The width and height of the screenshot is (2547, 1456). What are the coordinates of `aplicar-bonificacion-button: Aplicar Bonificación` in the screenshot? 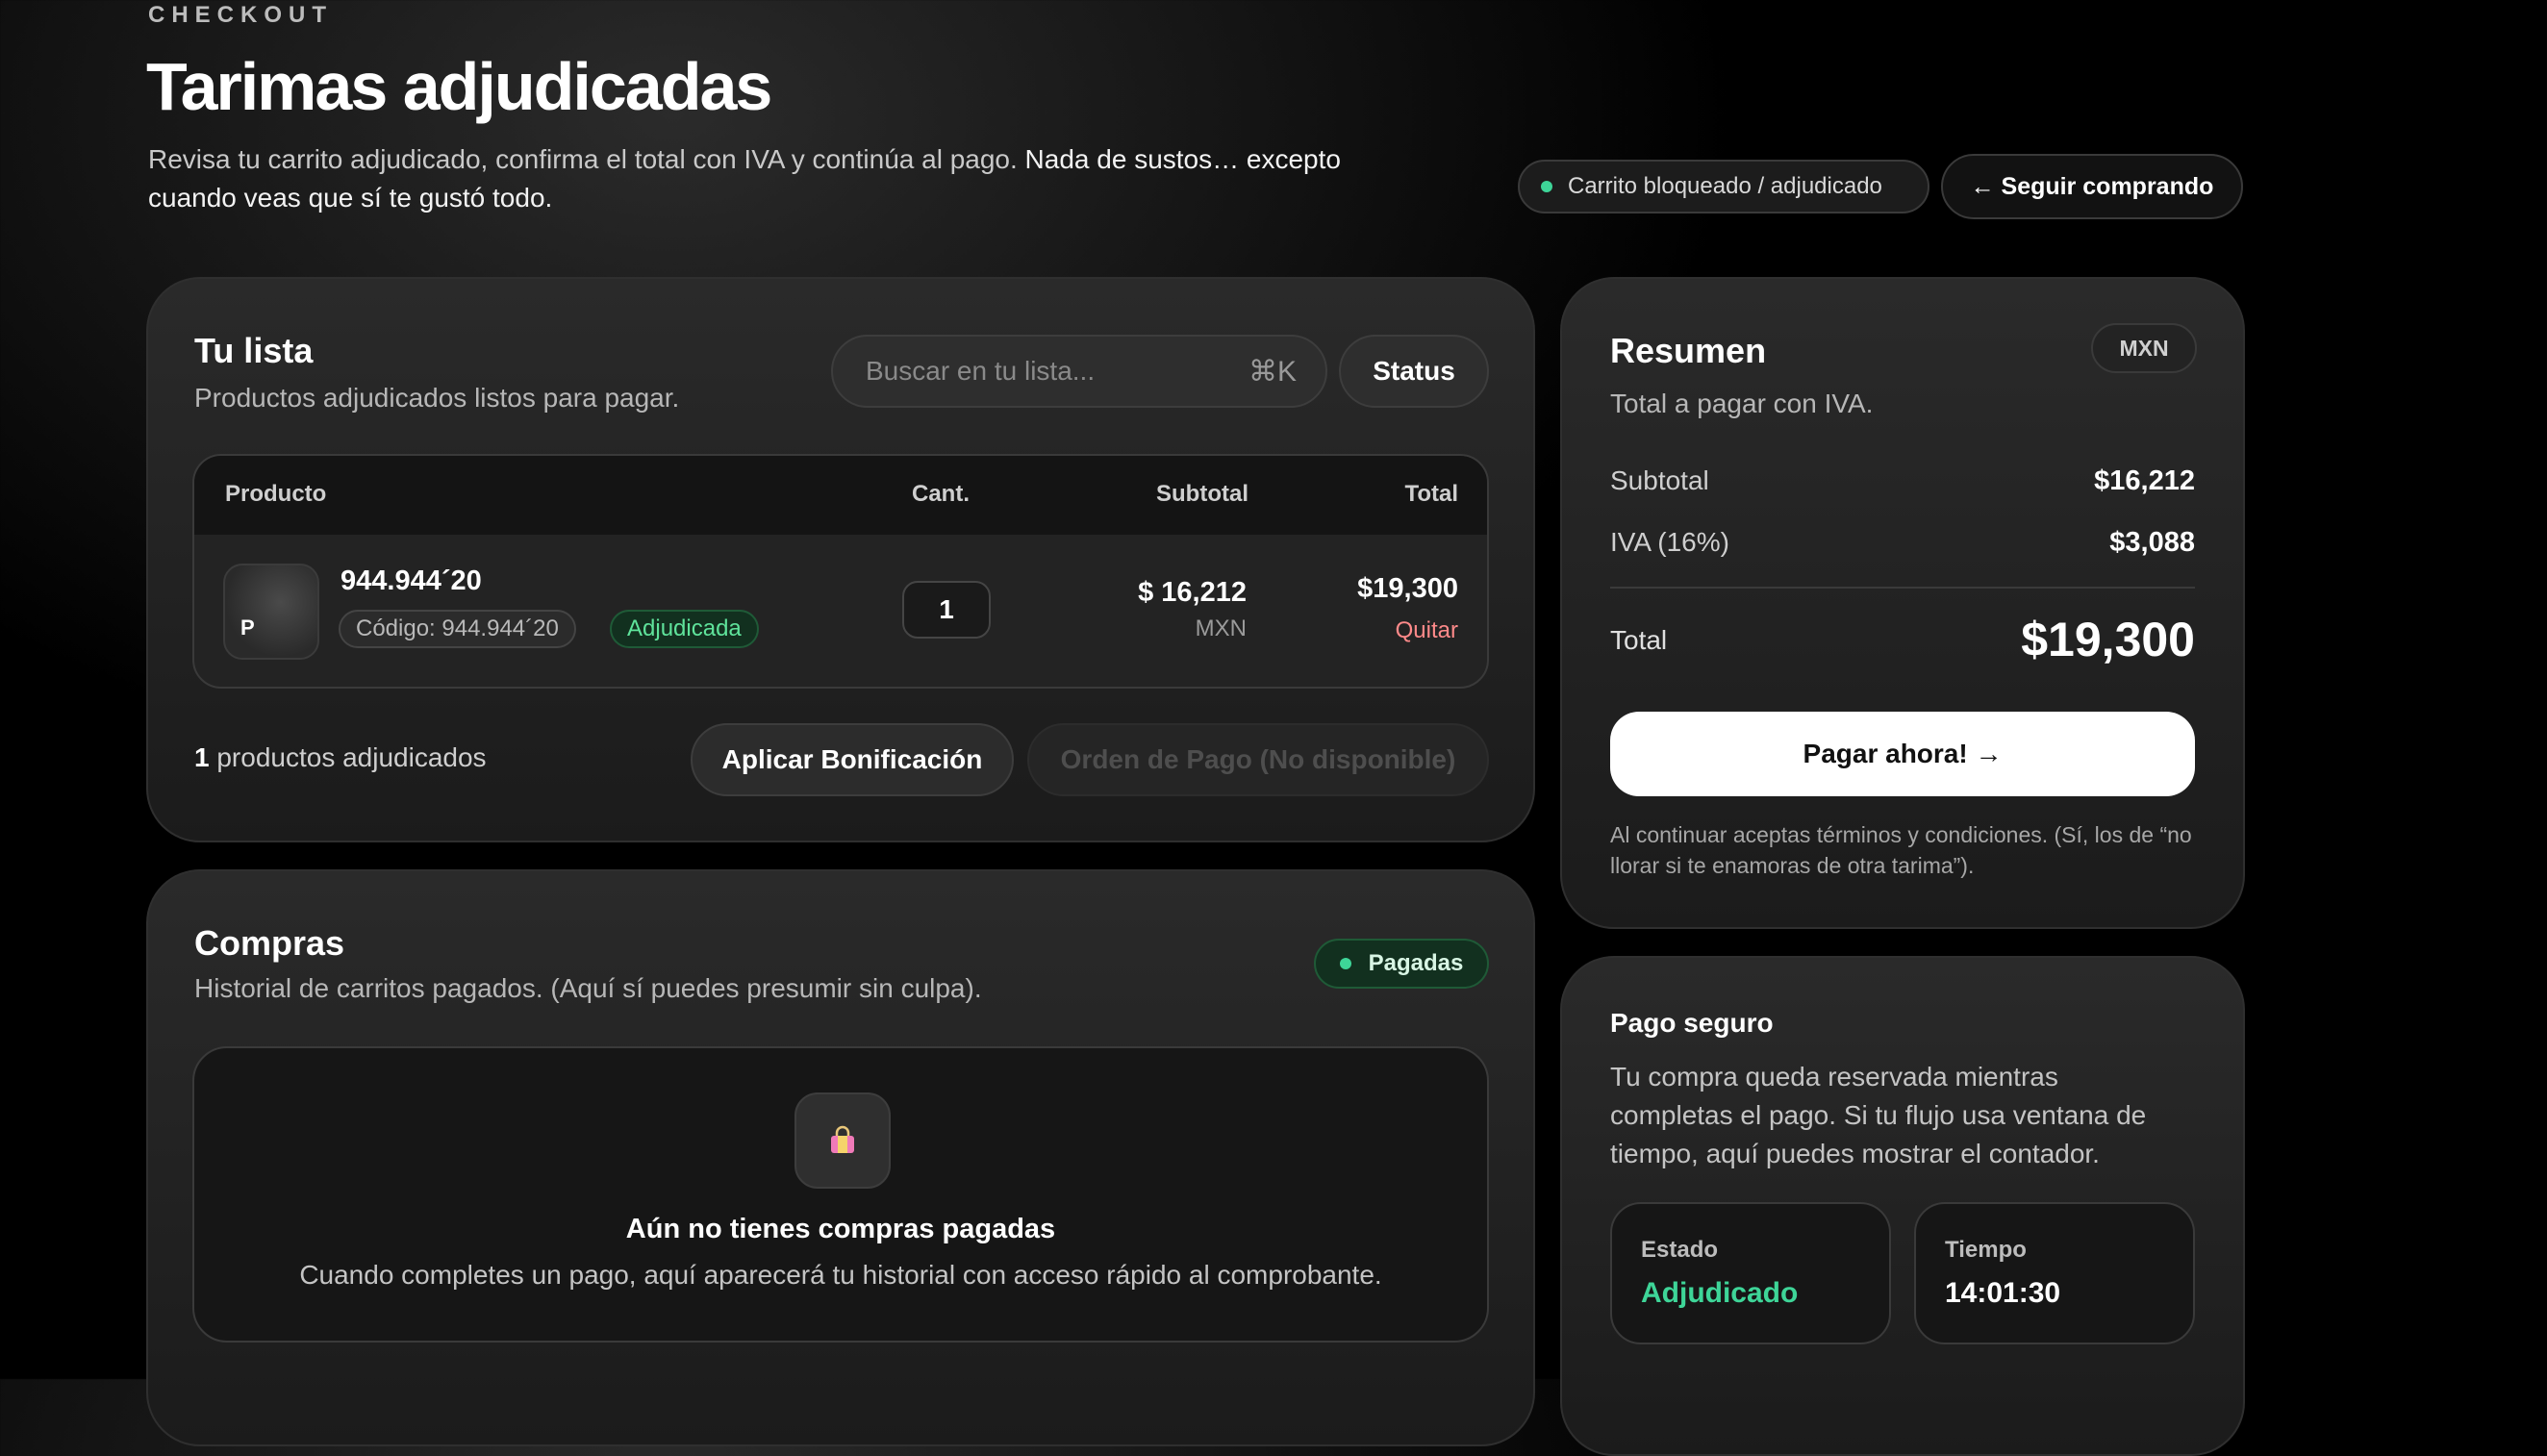 It's located at (852, 759).